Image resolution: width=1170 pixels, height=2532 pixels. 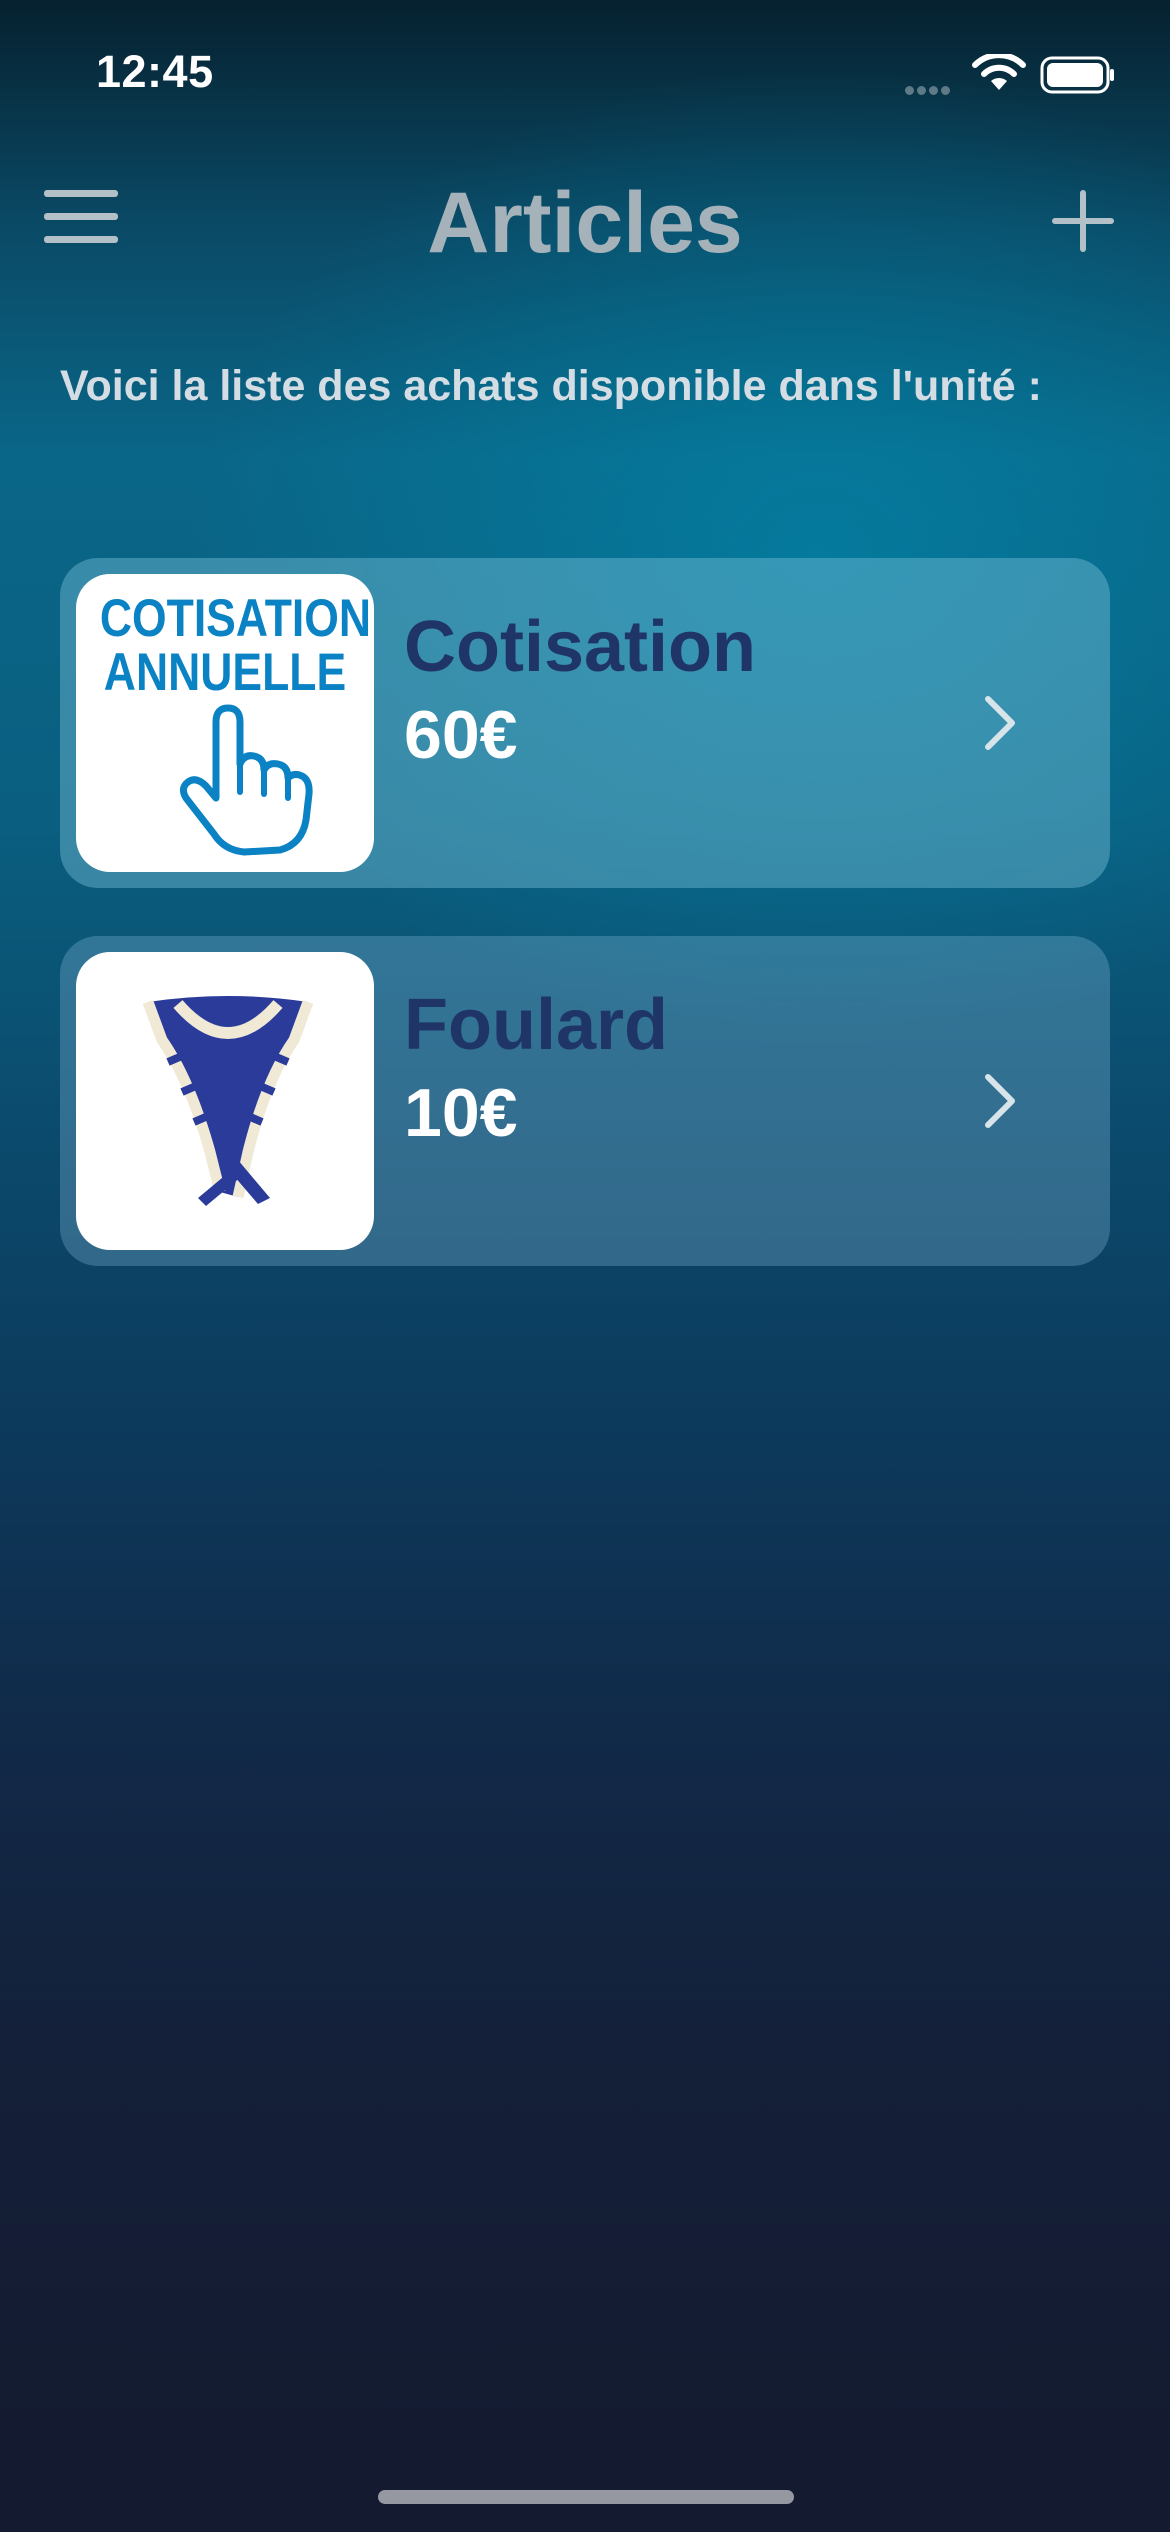 I want to click on pointing-hand-icon, so click(x=246, y=780).